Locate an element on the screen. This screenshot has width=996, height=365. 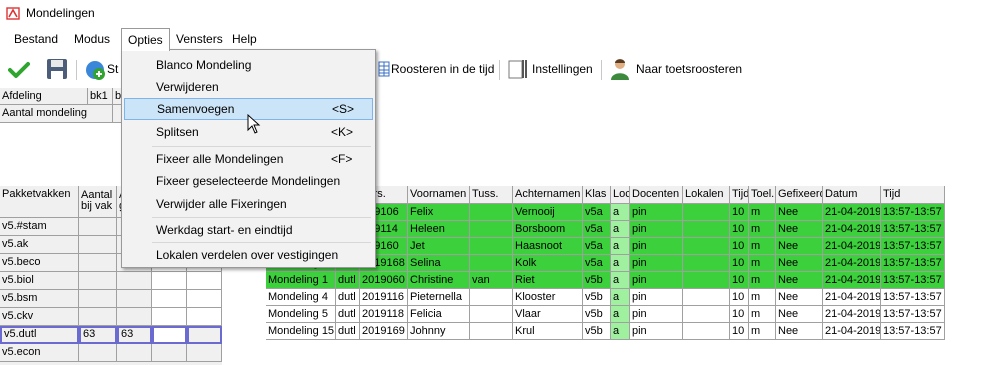
table-cell-voornaam: Johnny is located at coordinates (439, 331).